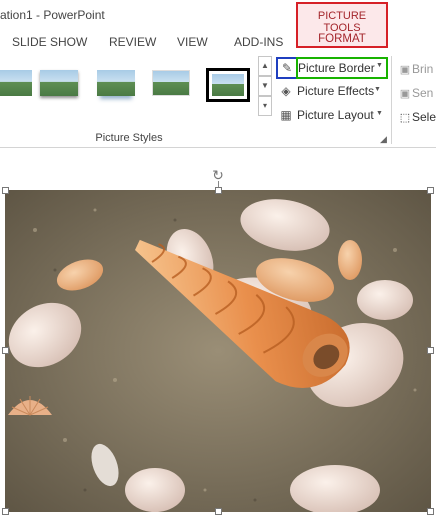  I want to click on gallery-scroll: ▲ ▼ ▾, so click(265, 88).